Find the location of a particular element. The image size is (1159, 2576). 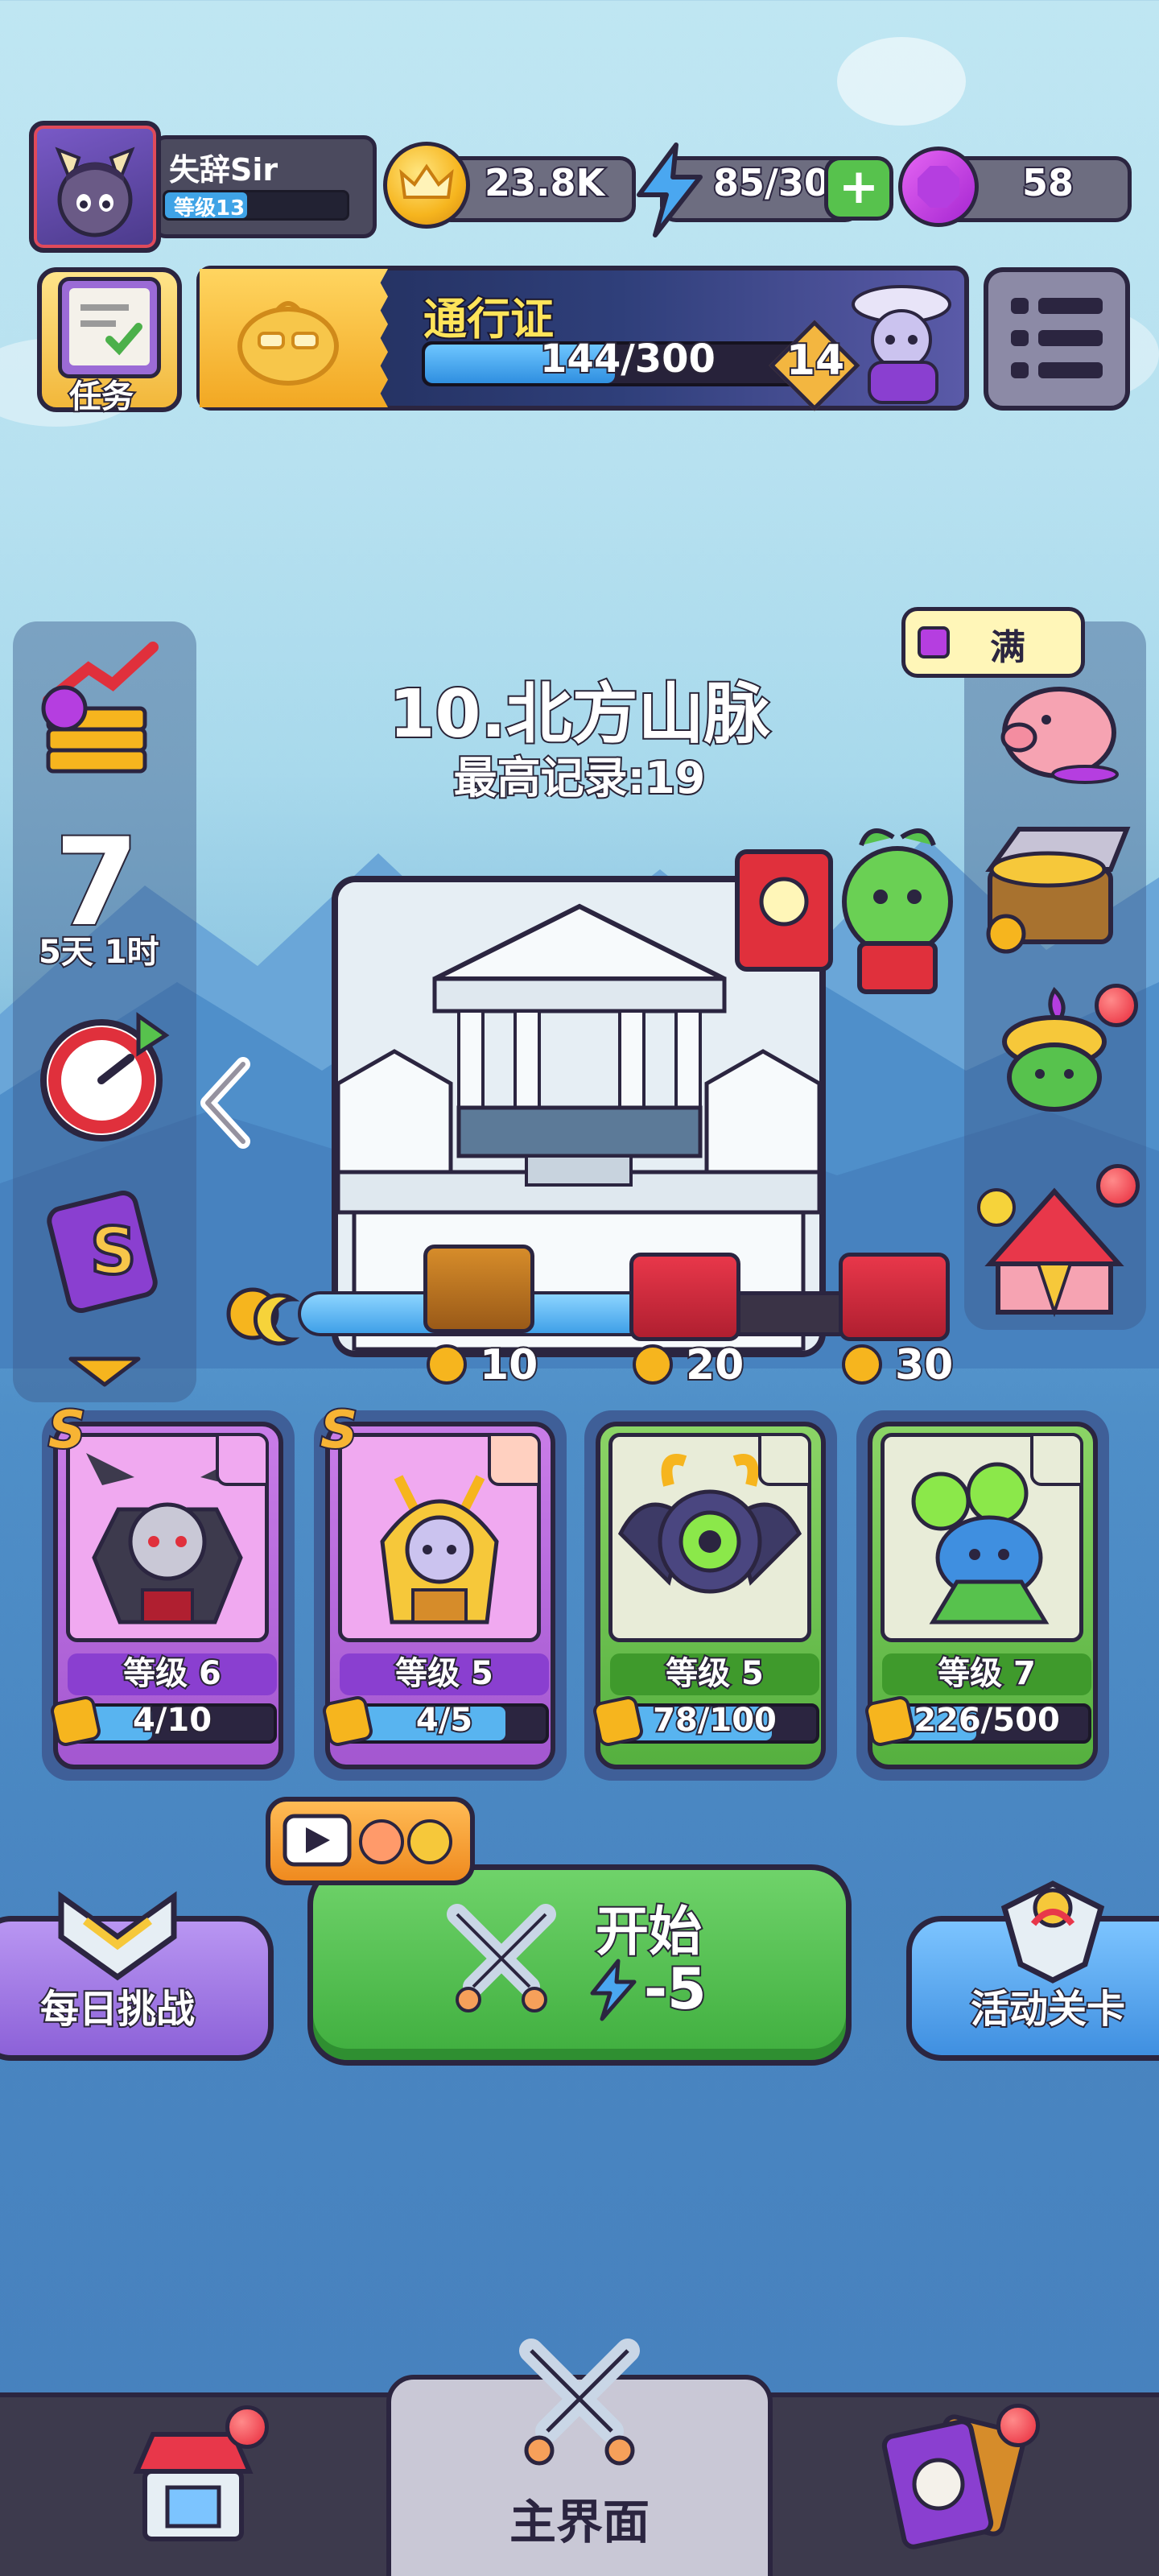

growth-fund-icon is located at coordinates (100, 712).